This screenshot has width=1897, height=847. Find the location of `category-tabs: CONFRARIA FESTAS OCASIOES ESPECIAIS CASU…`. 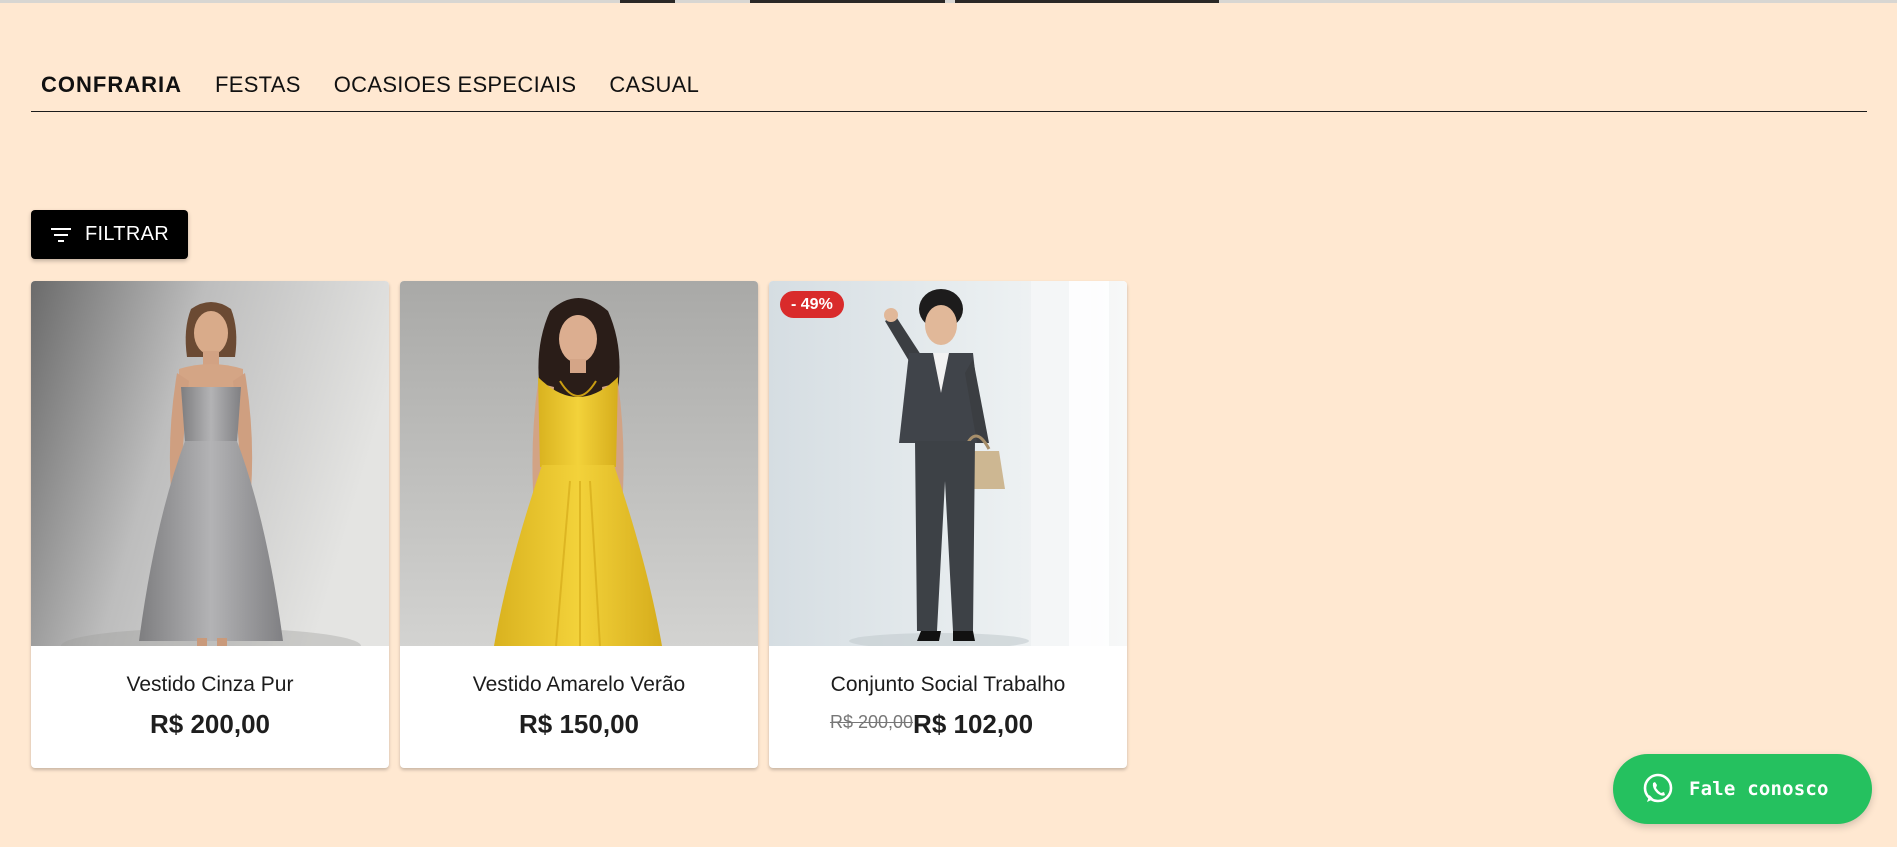

category-tabs: CONFRARIA FESTAS OCASIOES ESPECIAIS CASU… is located at coordinates (949, 88).